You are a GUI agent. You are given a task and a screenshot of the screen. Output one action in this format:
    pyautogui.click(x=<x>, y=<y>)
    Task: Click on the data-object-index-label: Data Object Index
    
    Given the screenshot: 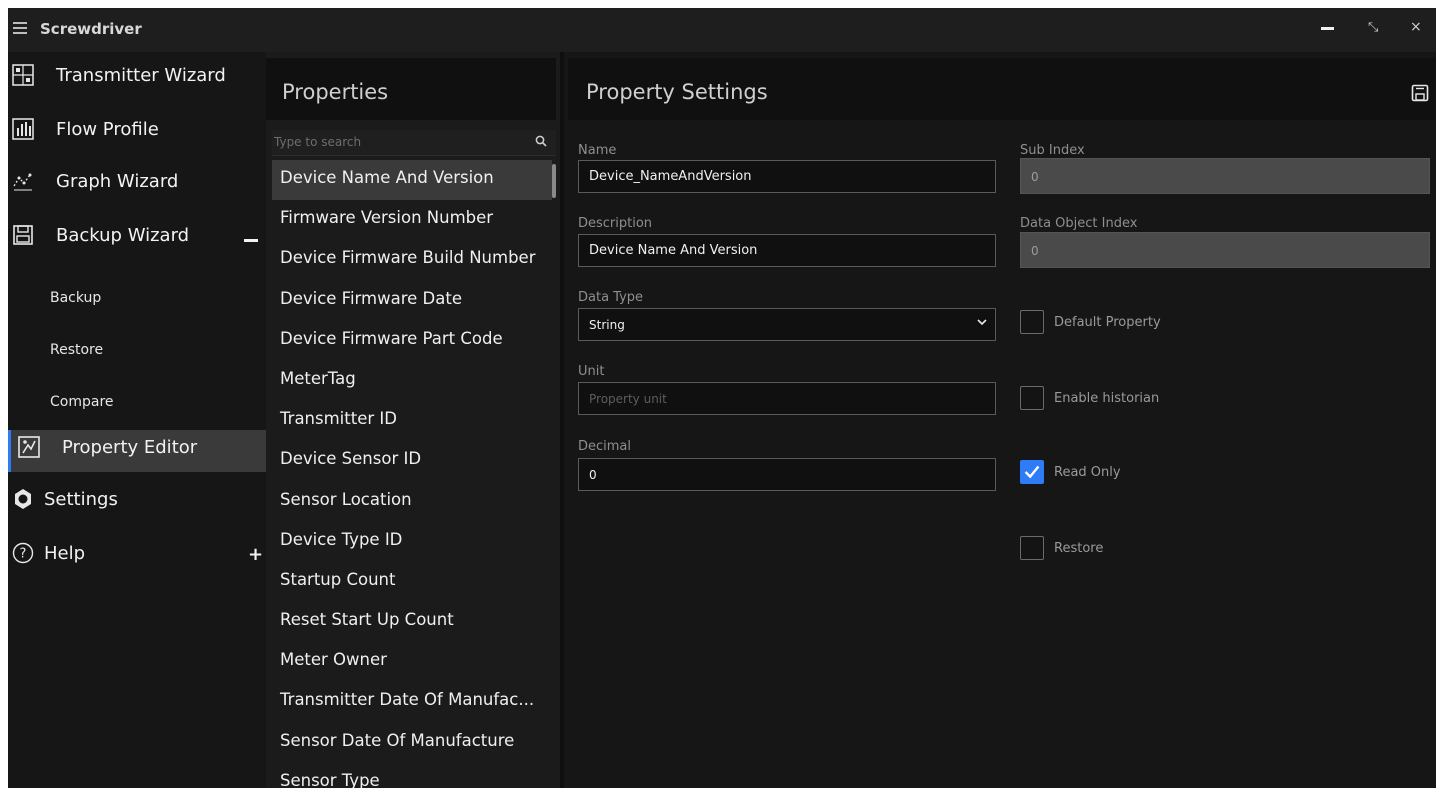 What is the action you would take?
    pyautogui.click(x=1079, y=223)
    